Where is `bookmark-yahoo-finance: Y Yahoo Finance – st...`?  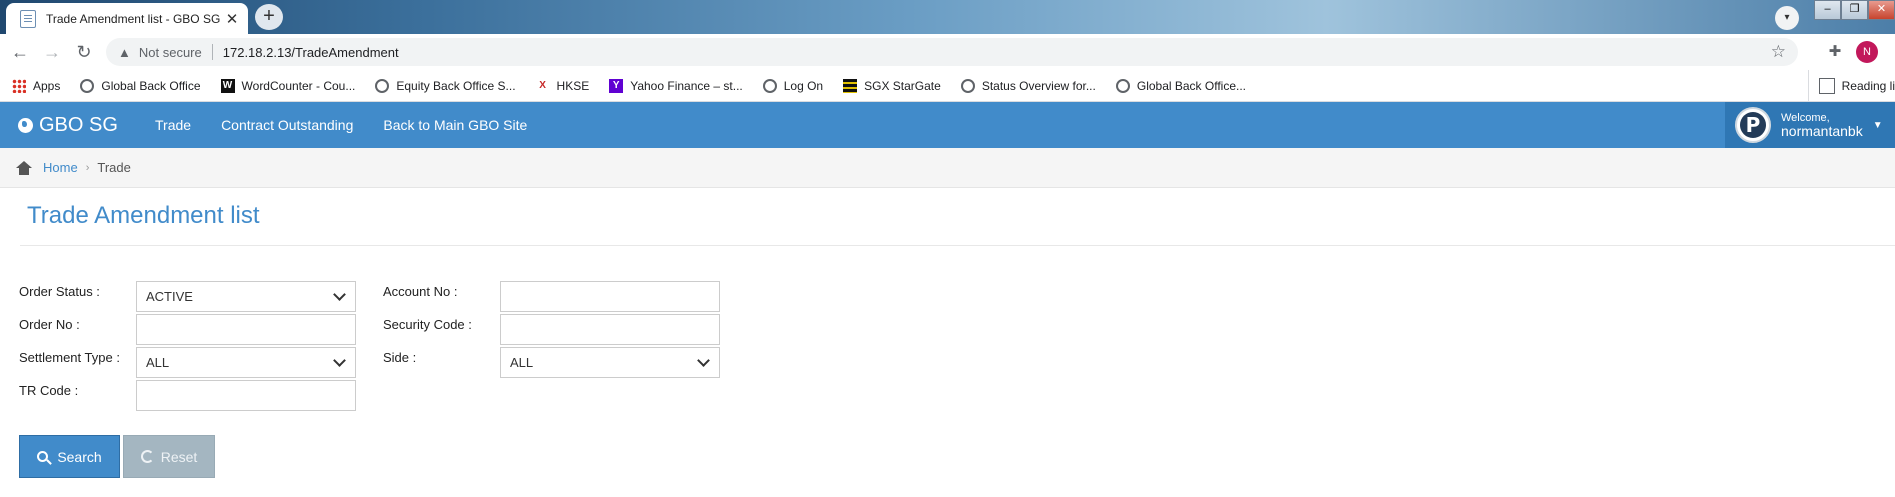 bookmark-yahoo-finance: Y Yahoo Finance – st... is located at coordinates (676, 85).